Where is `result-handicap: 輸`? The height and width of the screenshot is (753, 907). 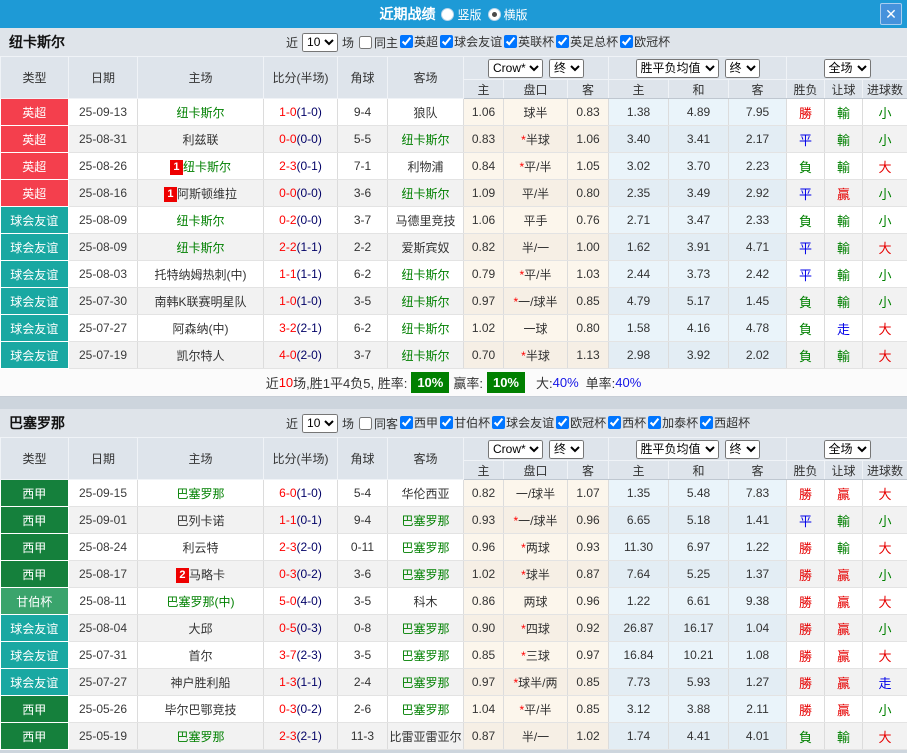 result-handicap: 輸 is located at coordinates (844, 301).